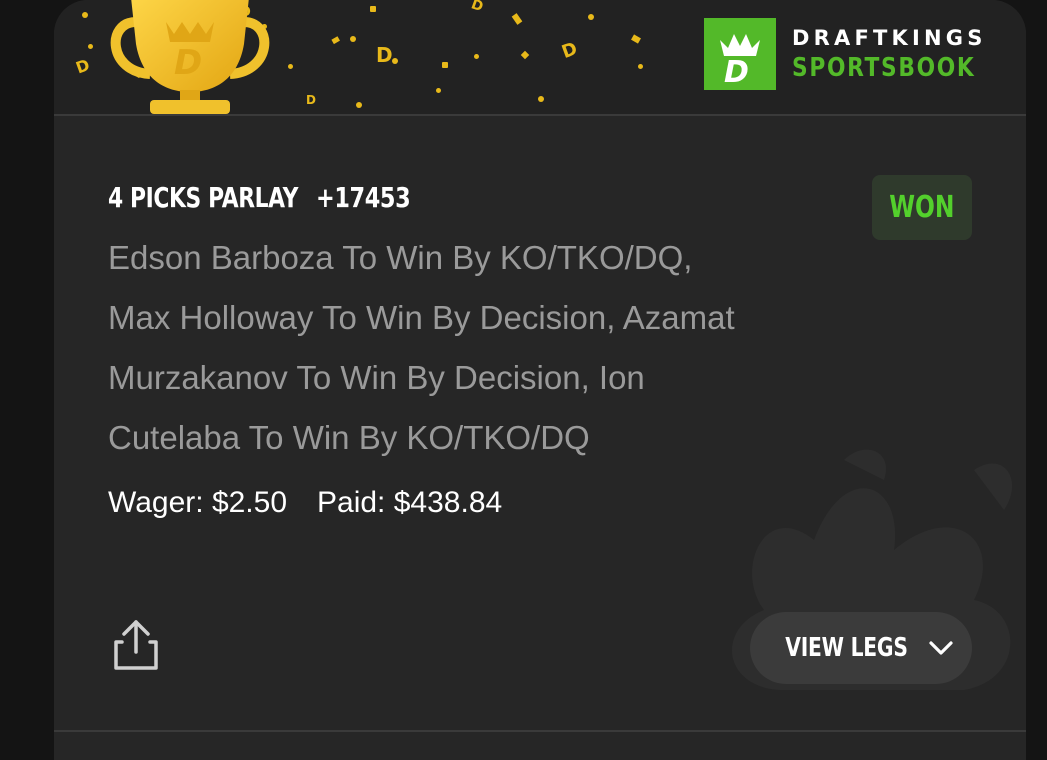 The width and height of the screenshot is (1047, 760). I want to click on brand-name: DRAFTKINGS, so click(889, 37).